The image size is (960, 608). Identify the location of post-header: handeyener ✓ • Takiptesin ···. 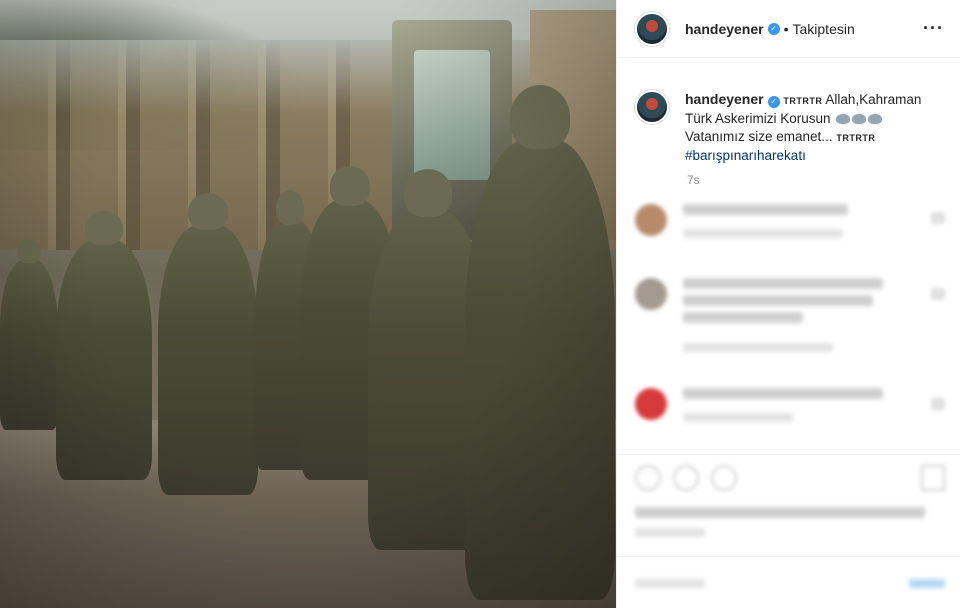
(788, 29).